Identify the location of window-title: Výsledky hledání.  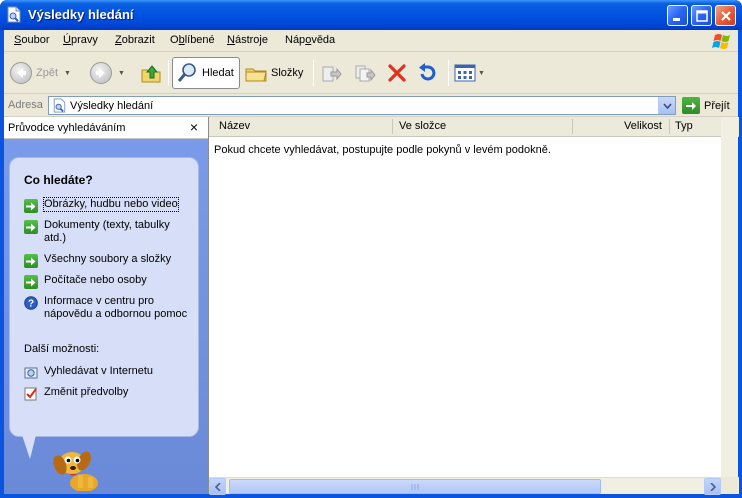
(81, 14).